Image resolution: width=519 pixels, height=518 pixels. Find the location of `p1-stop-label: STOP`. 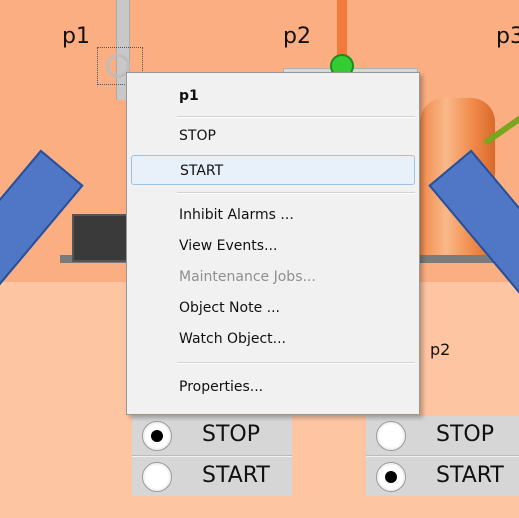

p1-stop-label: STOP is located at coordinates (231, 434).